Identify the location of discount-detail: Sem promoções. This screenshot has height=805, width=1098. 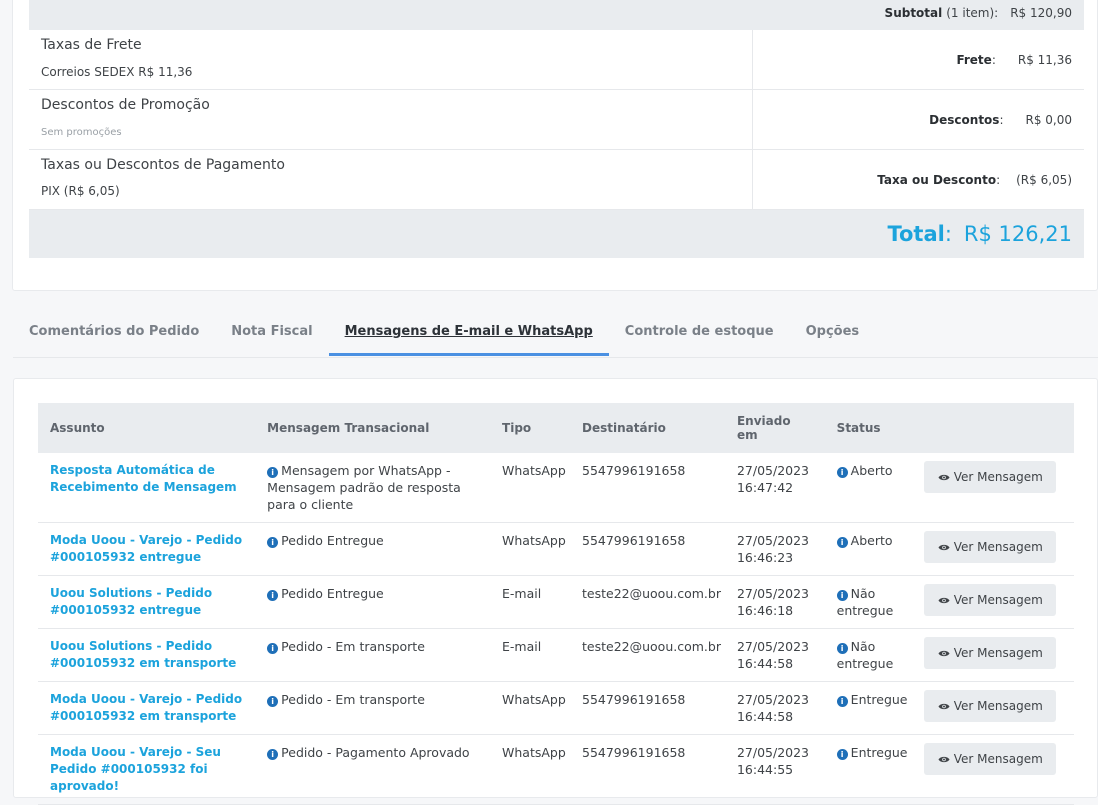
(81, 132).